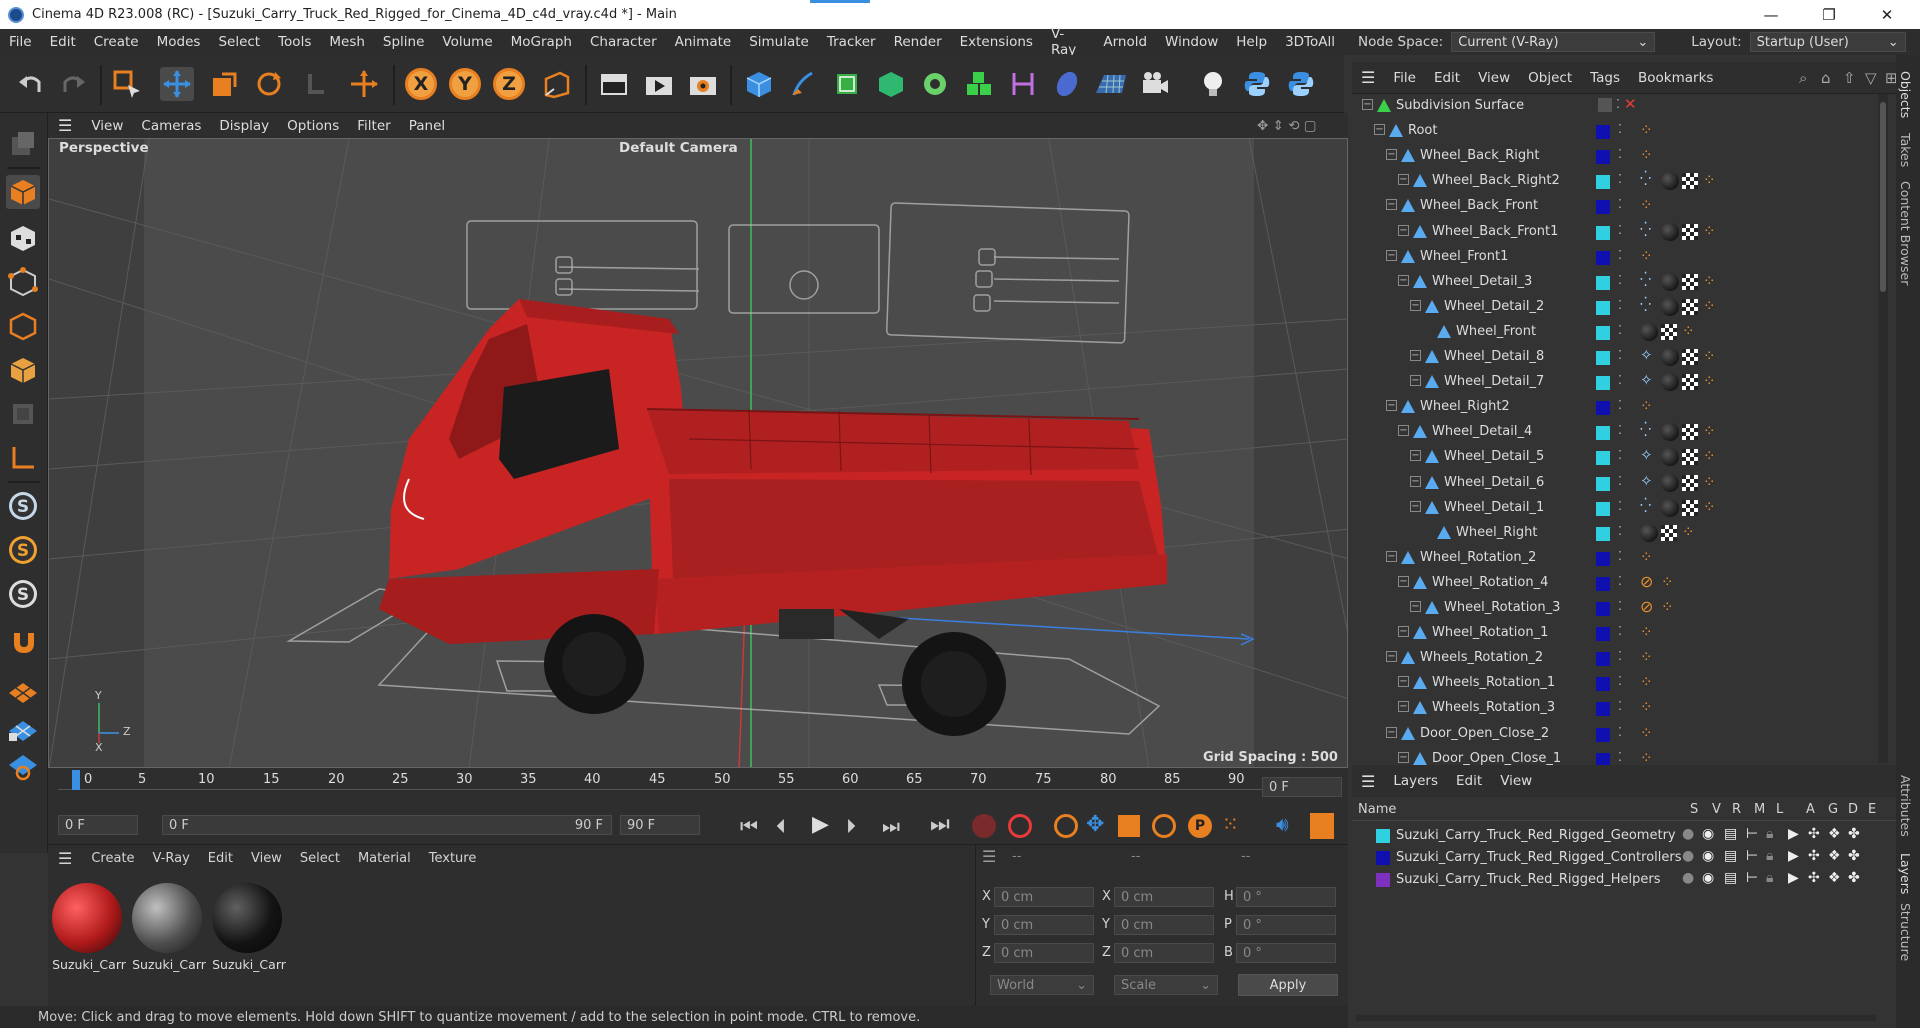  Describe the element at coordinates (107, 126) in the screenshot. I see `viewport-menu-view: View` at that location.